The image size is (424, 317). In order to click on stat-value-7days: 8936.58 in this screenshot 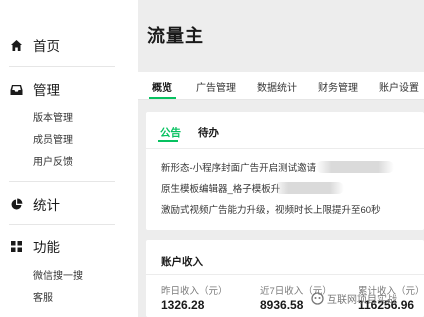, I will do `click(282, 305)`.